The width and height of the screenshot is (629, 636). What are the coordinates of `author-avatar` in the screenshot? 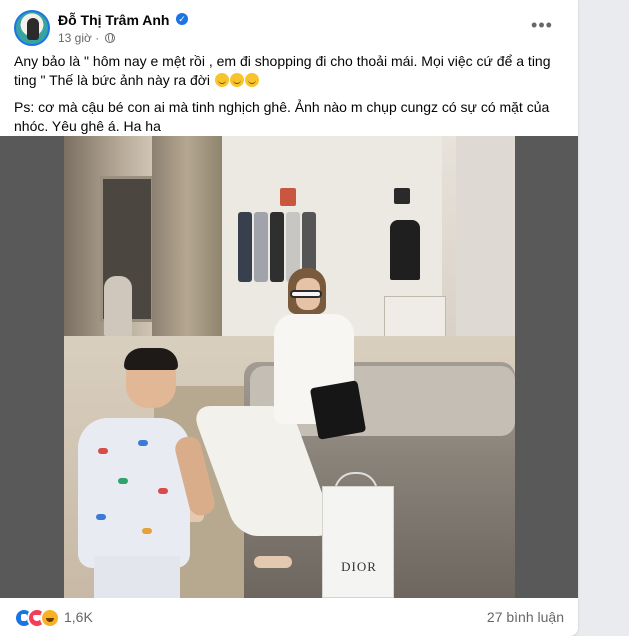 It's located at (32, 28).